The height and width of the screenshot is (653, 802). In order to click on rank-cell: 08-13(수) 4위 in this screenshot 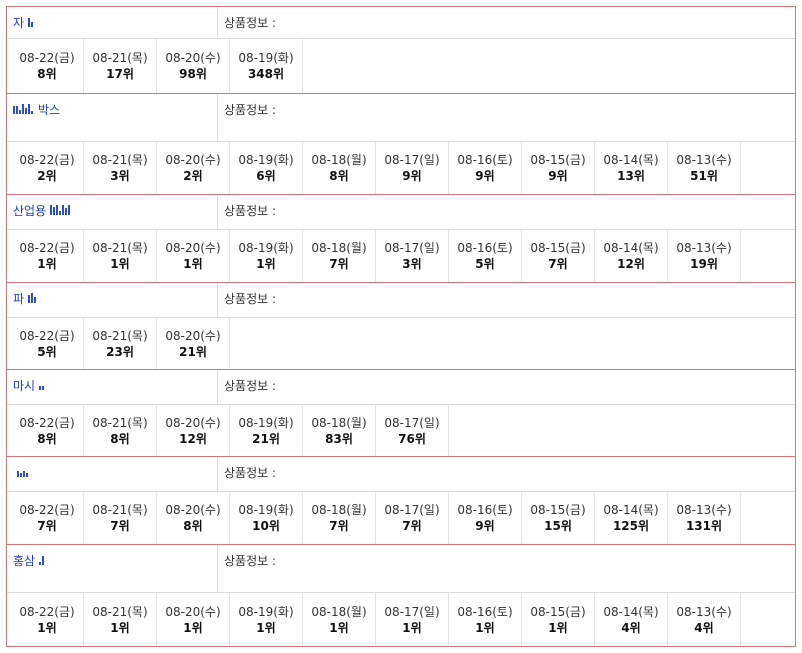, I will do `click(704, 619)`.